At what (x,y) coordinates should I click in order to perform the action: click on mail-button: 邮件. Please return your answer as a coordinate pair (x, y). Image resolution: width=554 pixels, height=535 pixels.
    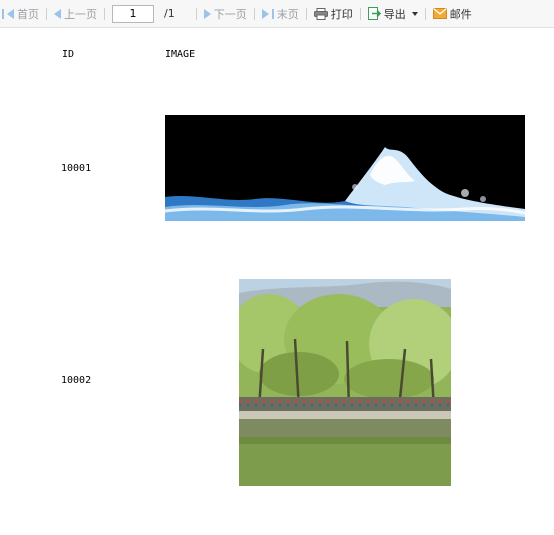
    Looking at the image, I should click on (452, 14).